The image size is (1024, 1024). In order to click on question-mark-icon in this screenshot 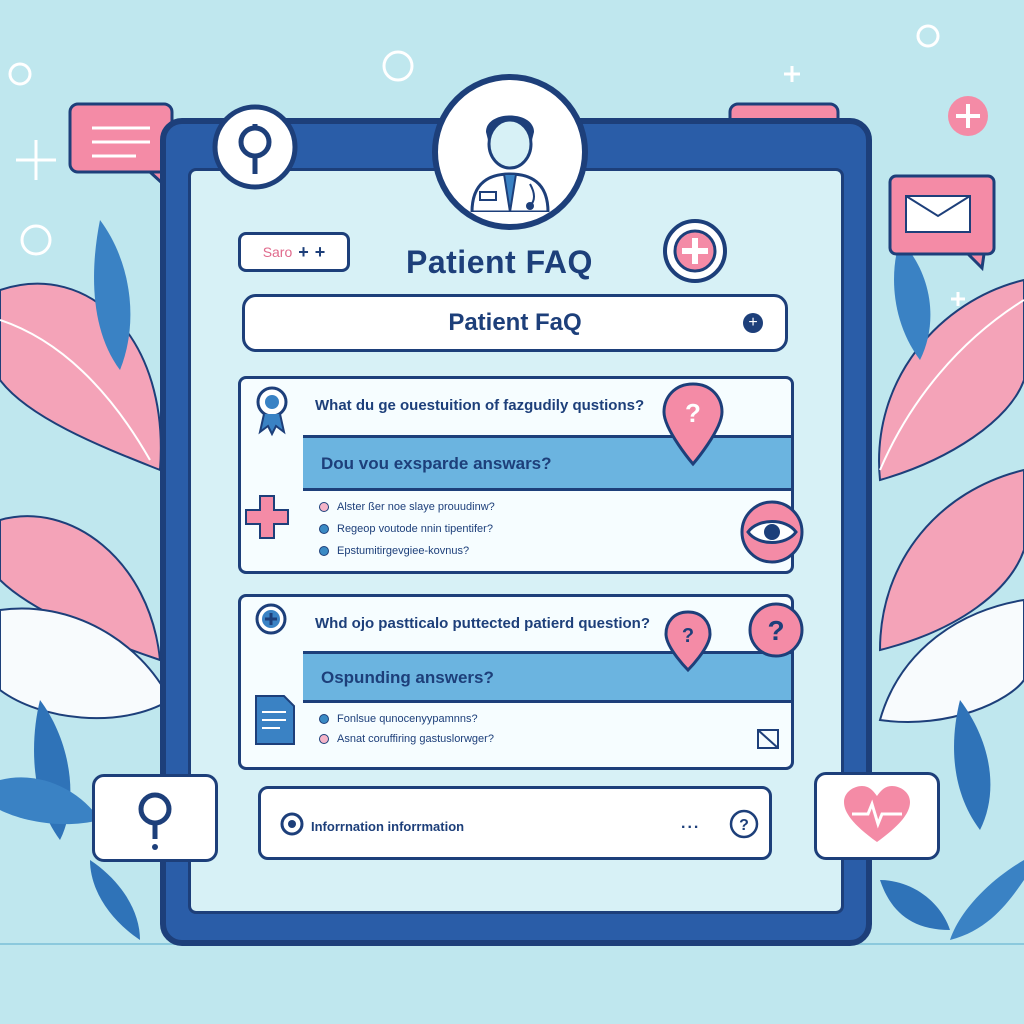, I will do `click(155, 821)`.